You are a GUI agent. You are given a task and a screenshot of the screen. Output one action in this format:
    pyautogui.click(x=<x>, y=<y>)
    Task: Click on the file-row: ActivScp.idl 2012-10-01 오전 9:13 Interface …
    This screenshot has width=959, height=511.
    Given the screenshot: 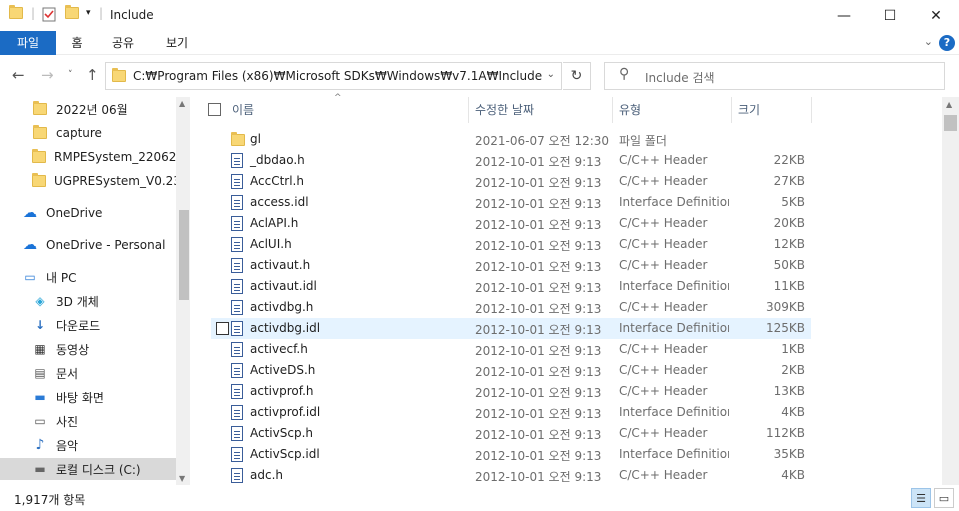 What is the action you would take?
    pyautogui.click(x=511, y=454)
    